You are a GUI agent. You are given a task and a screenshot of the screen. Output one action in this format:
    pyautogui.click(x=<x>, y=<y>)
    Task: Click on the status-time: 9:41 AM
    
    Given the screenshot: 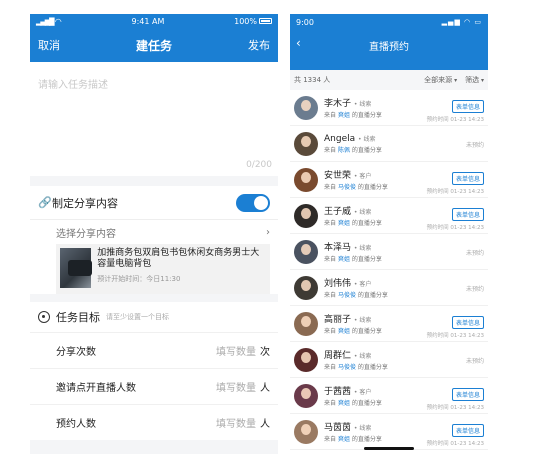 What is the action you would take?
    pyautogui.click(x=148, y=21)
    